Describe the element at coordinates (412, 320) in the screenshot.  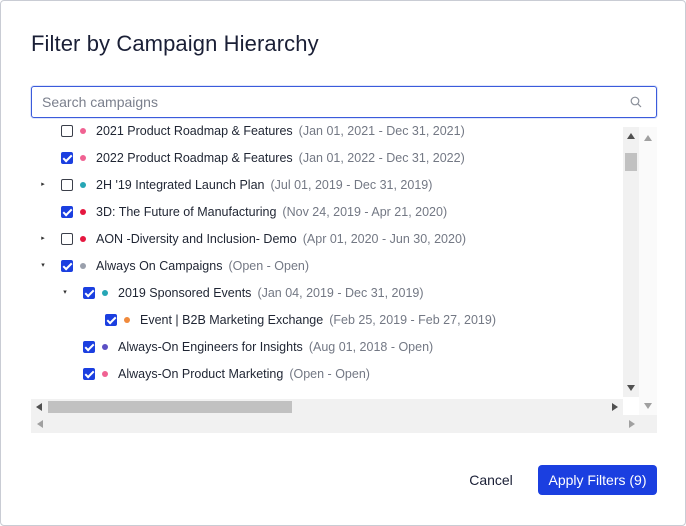
I see `campaign-dates: (Feb 25, 2019 - Feb 27, 2019)` at that location.